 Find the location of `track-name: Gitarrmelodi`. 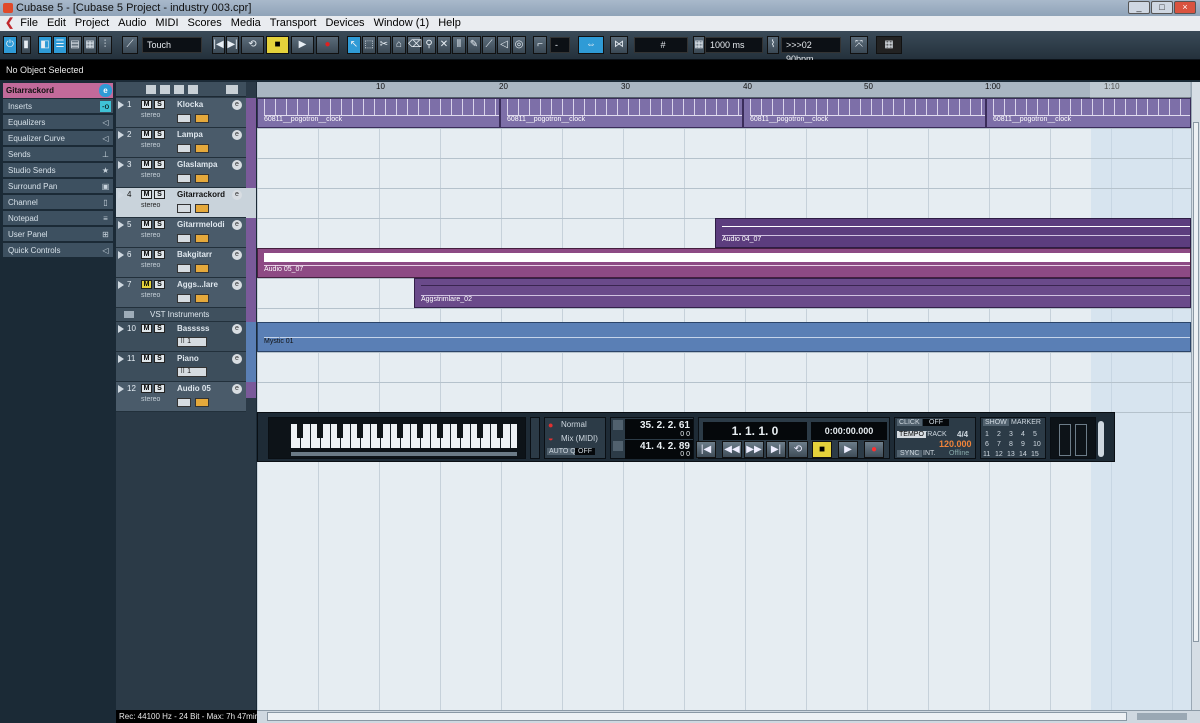

track-name: Gitarrmelodi is located at coordinates (201, 224).